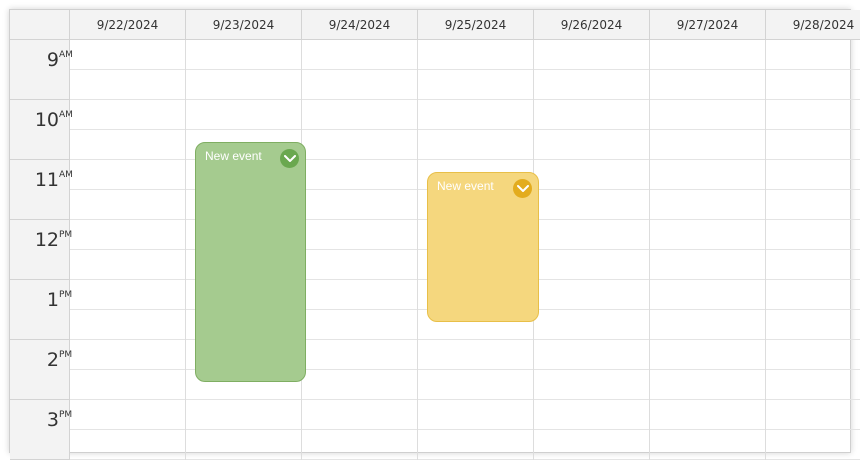  I want to click on day-header: 9/26/2024, so click(592, 24).